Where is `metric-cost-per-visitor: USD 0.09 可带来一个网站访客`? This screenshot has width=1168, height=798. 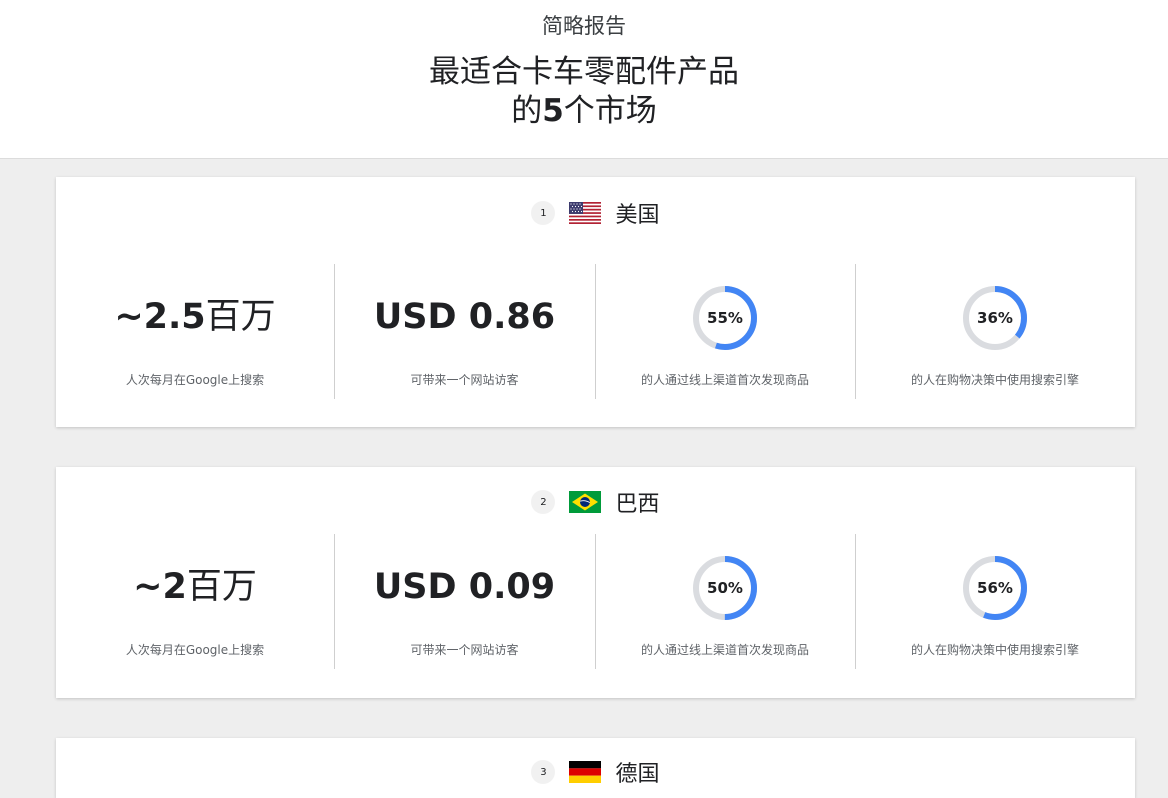 metric-cost-per-visitor: USD 0.09 可带来一个网站访客 is located at coordinates (464, 601).